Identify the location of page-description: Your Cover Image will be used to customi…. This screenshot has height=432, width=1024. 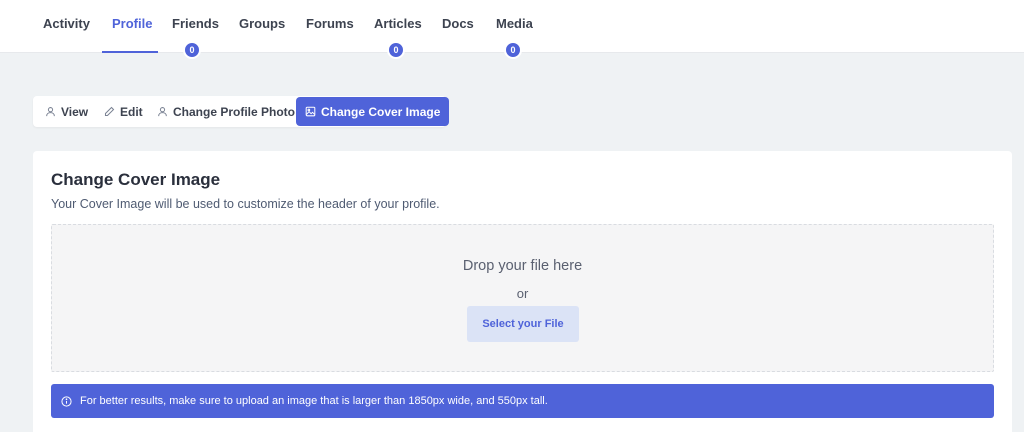
(245, 204).